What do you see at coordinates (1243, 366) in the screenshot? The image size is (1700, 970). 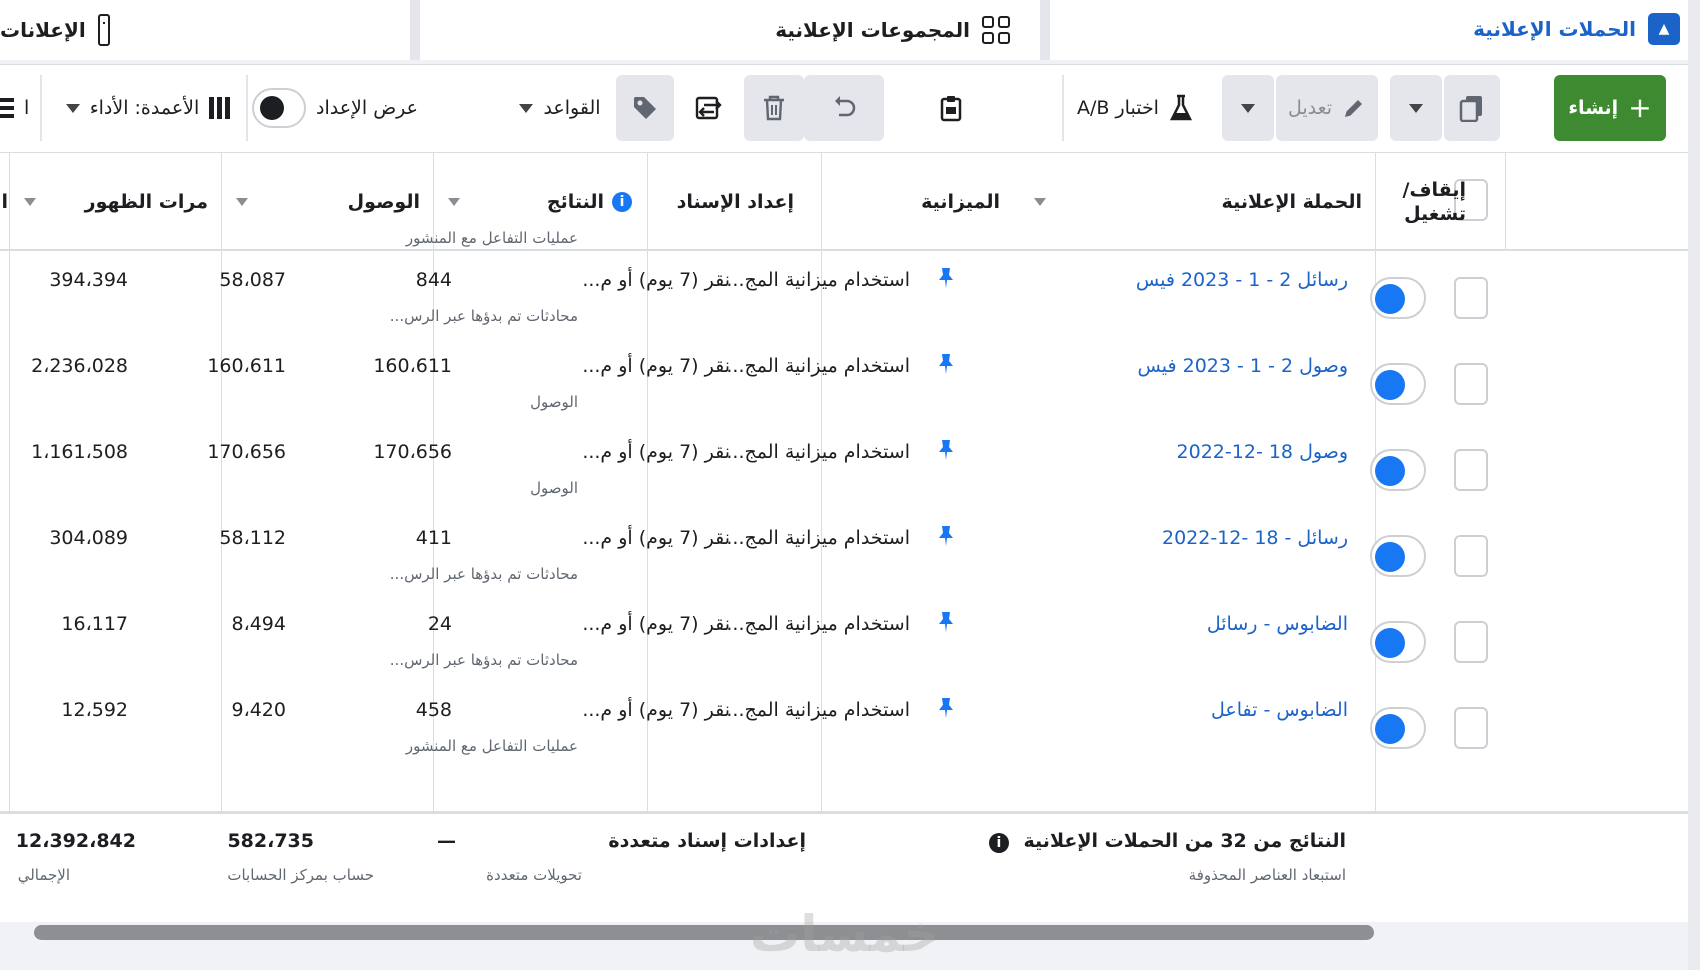 I see `campaign-name-link: وصول 2 - 1 - 2023 فيس` at bounding box center [1243, 366].